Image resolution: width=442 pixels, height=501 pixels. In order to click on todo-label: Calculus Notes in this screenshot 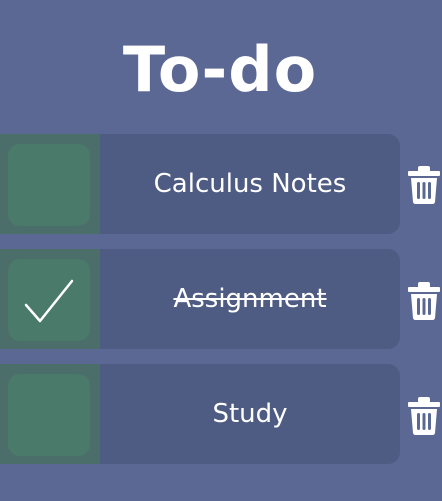, I will do `click(250, 184)`.